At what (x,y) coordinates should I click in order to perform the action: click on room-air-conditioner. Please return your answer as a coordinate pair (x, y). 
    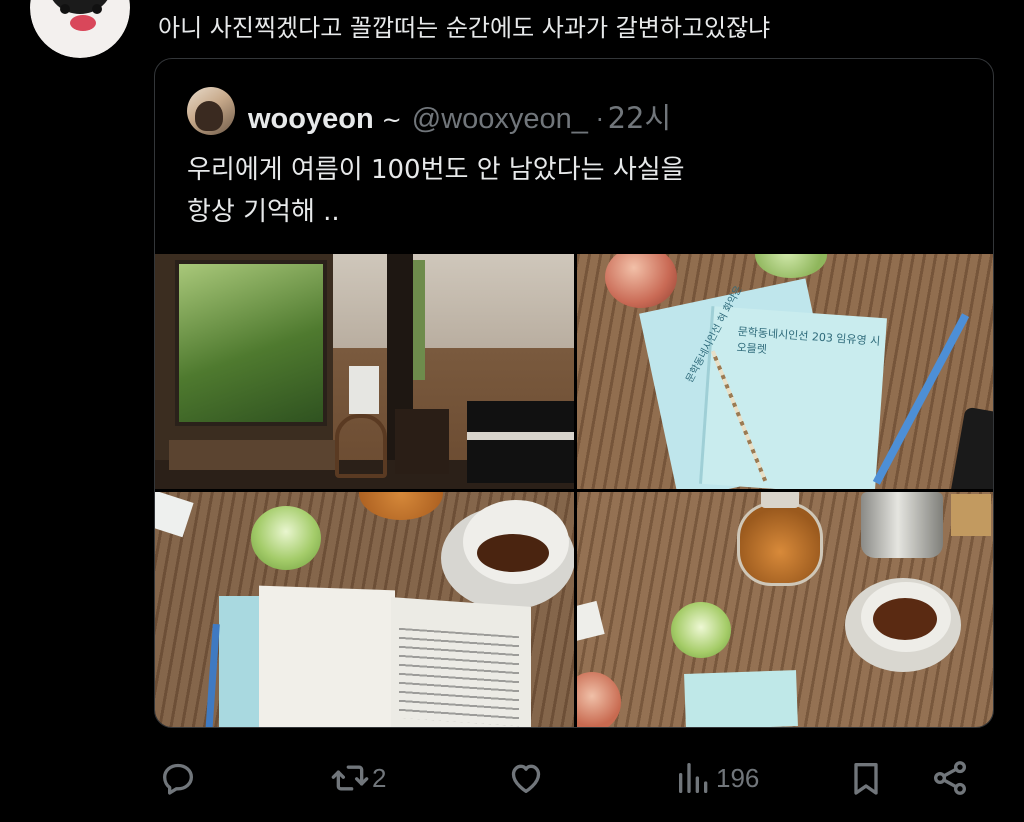
    Looking at the image, I should click on (364, 390).